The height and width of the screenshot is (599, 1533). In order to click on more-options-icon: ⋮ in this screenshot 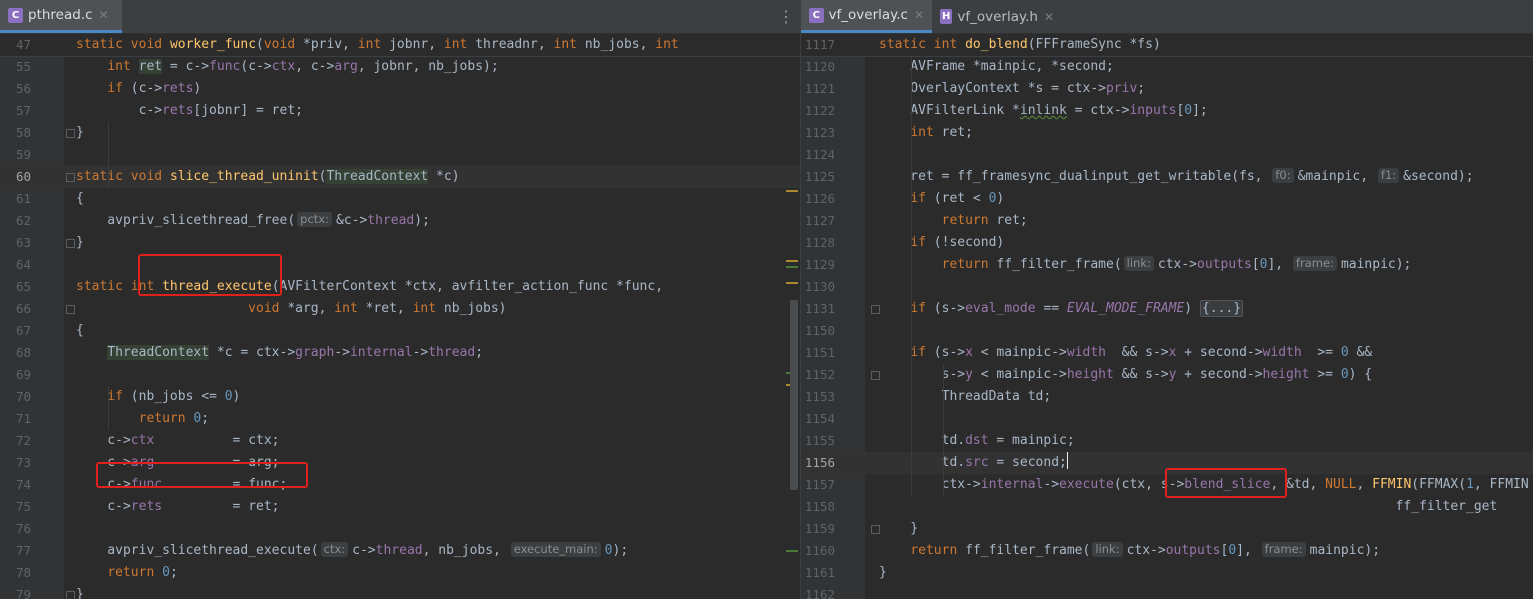, I will do `click(786, 16)`.